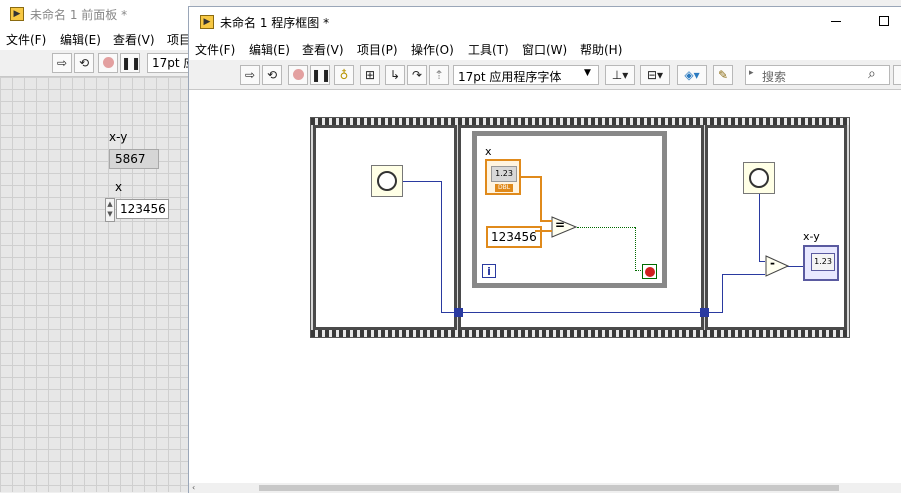 The width and height of the screenshot is (901, 493). I want to click on highlight-bulb-icon: ♁, so click(344, 75).